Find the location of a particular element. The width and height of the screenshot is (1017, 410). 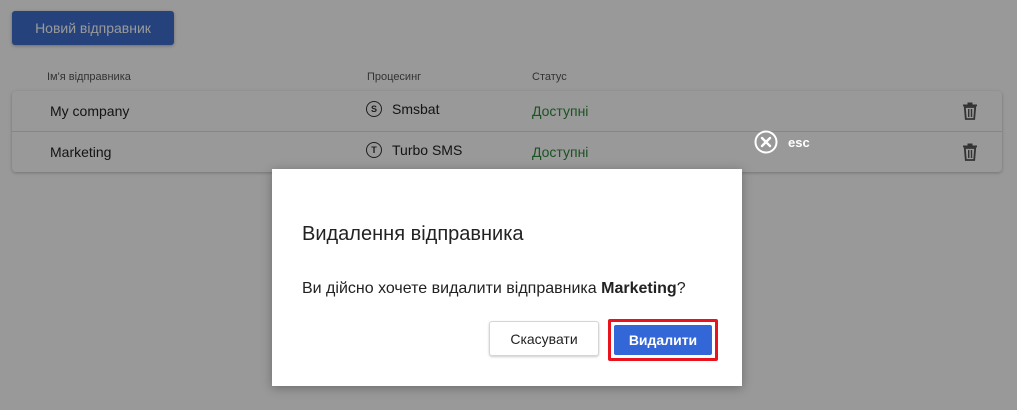

delete-button: Видалити is located at coordinates (663, 340).